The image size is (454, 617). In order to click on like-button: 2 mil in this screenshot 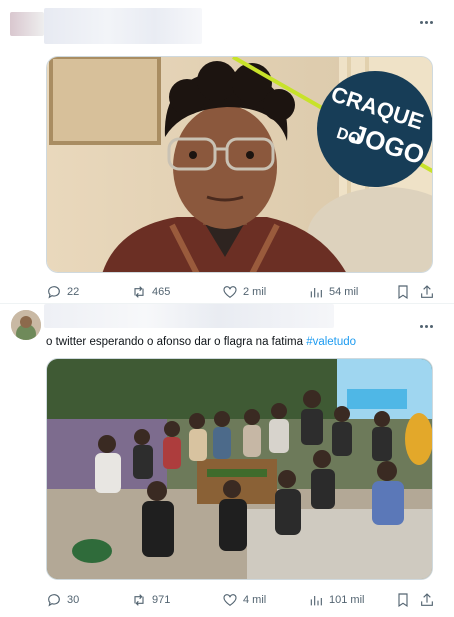, I will do `click(244, 292)`.